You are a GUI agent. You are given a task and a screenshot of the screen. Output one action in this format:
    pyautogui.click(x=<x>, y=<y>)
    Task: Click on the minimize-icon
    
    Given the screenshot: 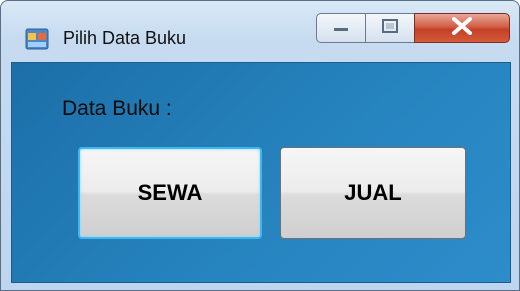 What is the action you would take?
    pyautogui.click(x=341, y=28)
    